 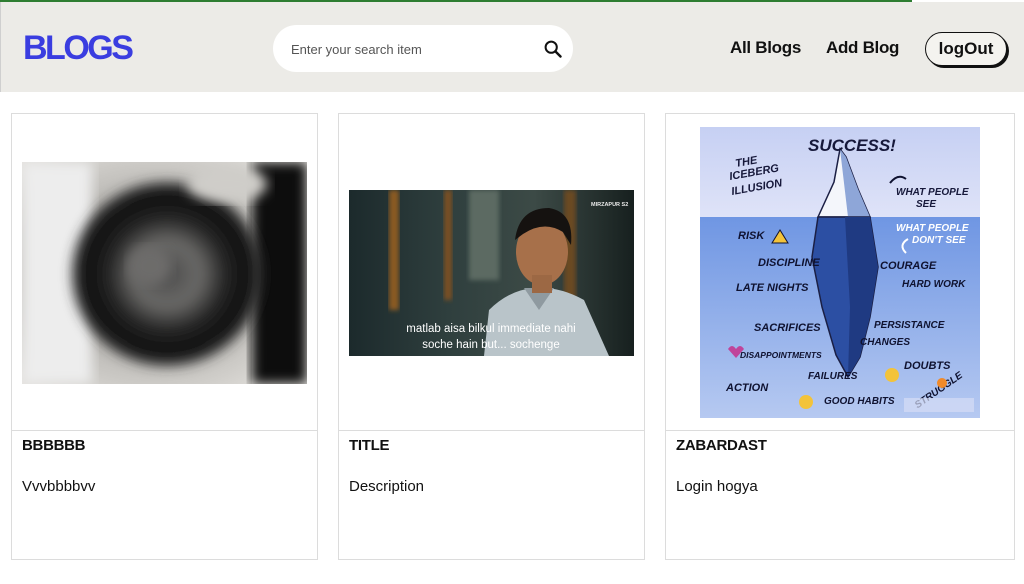 I want to click on search-box, so click(x=423, y=48).